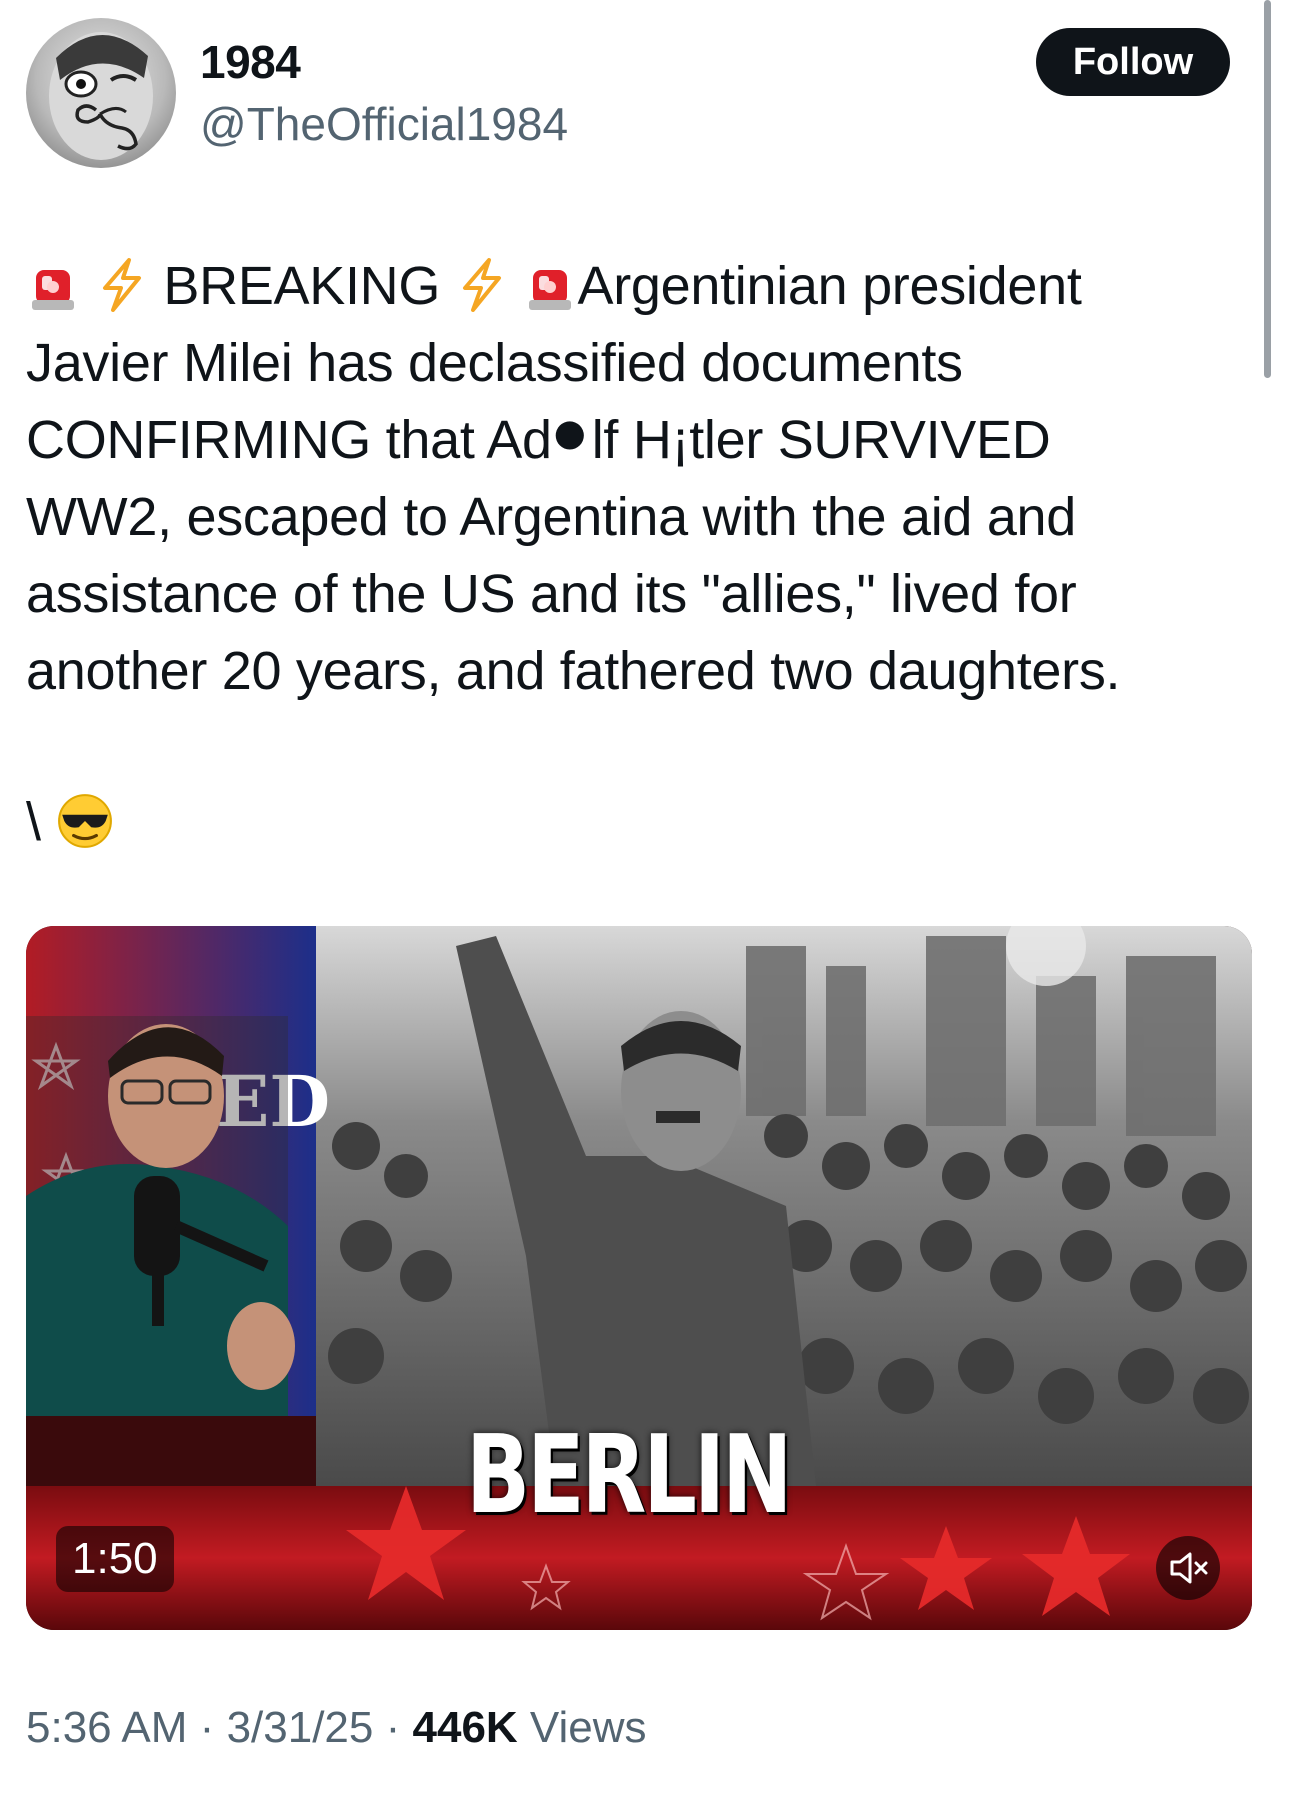  What do you see at coordinates (115, 1559) in the screenshot?
I see `video-duration: 1:50` at bounding box center [115, 1559].